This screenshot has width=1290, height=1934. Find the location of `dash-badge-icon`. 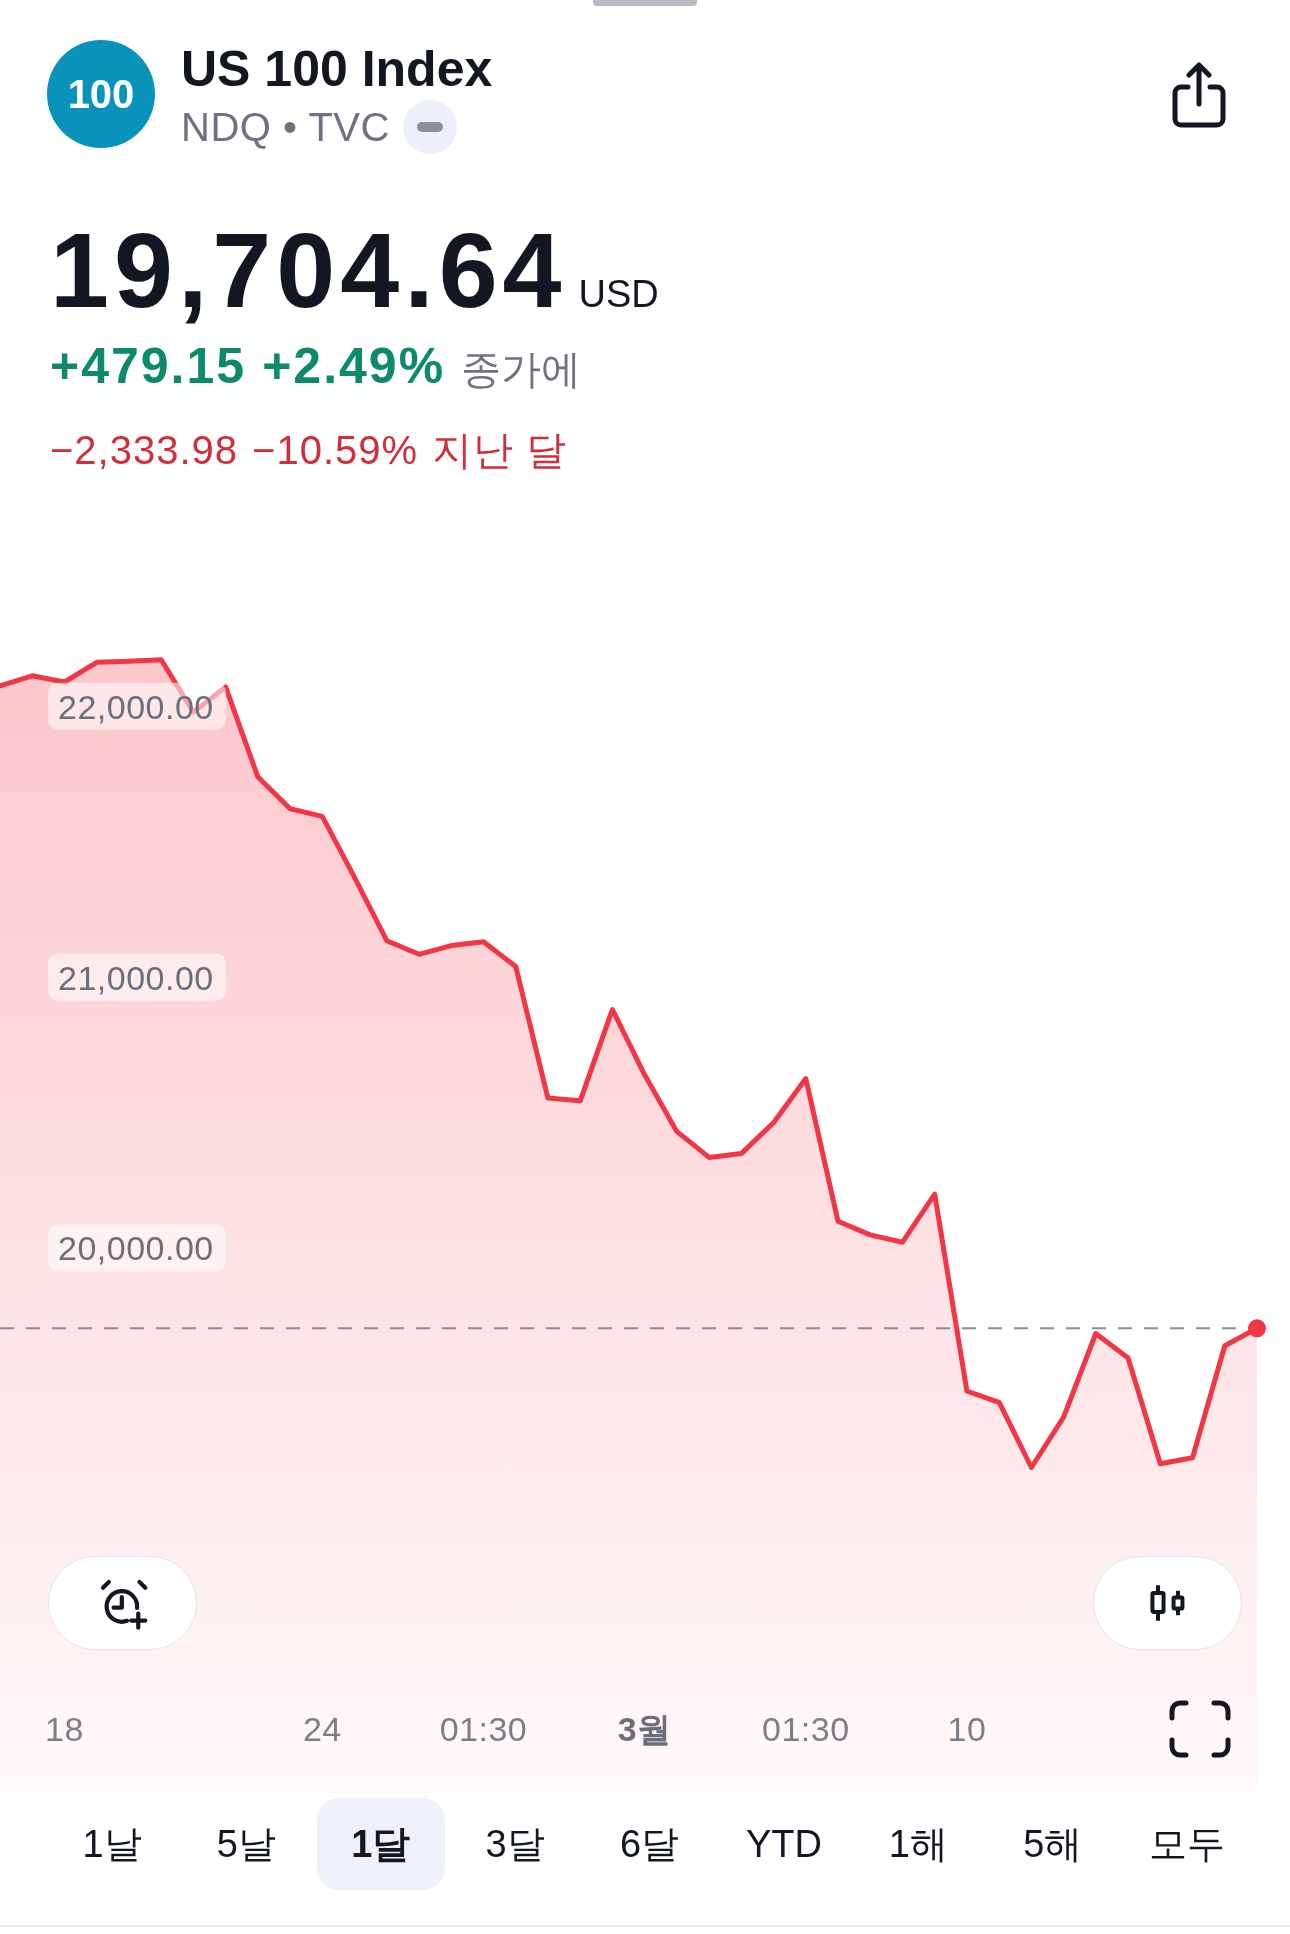

dash-badge-icon is located at coordinates (429, 127).